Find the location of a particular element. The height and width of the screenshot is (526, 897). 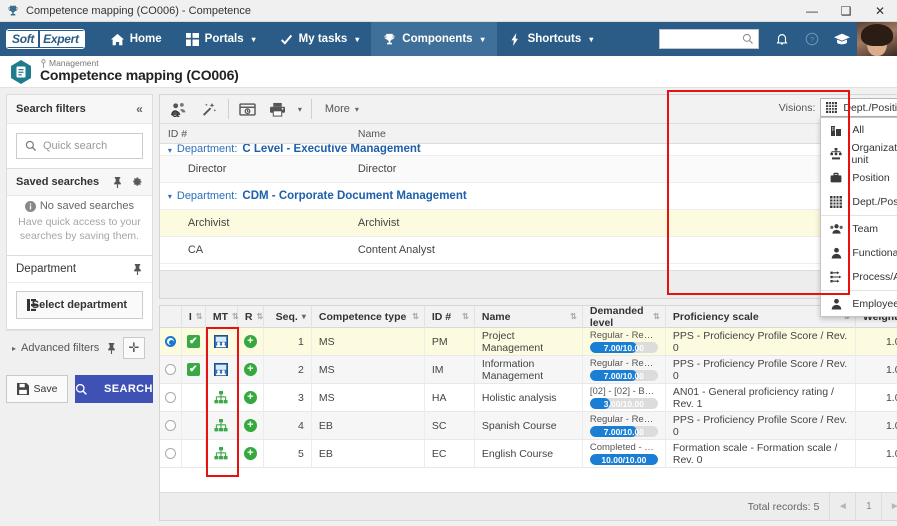

search-button: SEARCH is located at coordinates (114, 389).